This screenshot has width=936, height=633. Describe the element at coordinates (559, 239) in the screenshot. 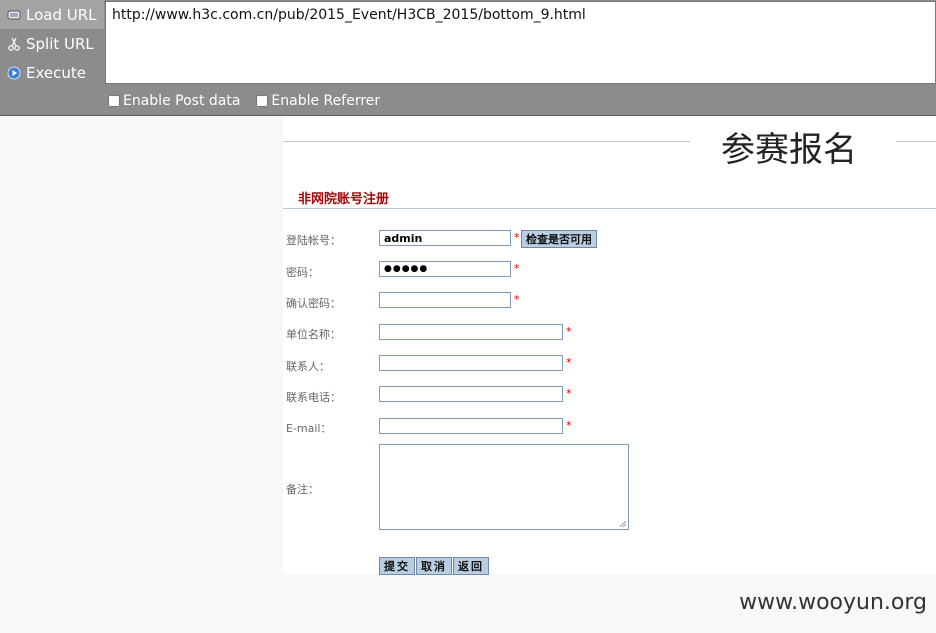

I see `check-availability-button: 检查是否可用` at that location.